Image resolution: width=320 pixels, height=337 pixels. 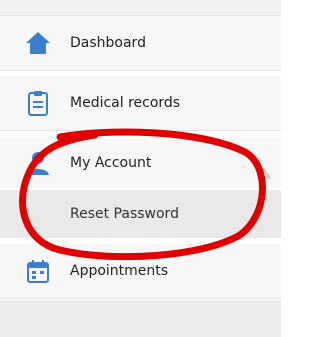 I want to click on sidebar-item-label: Medical records, so click(x=125, y=103).